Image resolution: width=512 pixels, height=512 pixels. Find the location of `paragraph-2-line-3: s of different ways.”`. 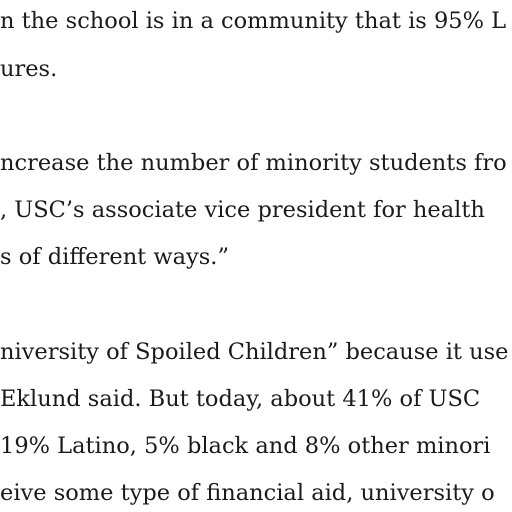

paragraph-2-line-3: s of different ways.” is located at coordinates (114, 257).